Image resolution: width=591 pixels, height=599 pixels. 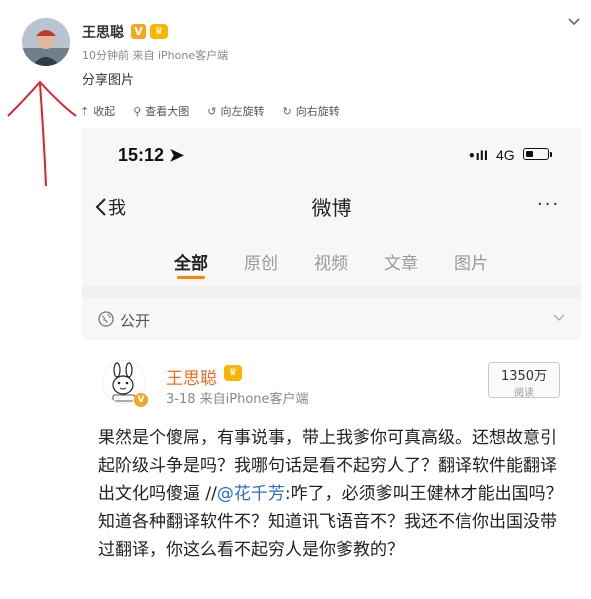 I want to click on image-toolbar: ⇡ 收起 ⚲ 查看大图 ↺ 向左旋转 ↻ 向右旋转, so click(x=219, y=111).